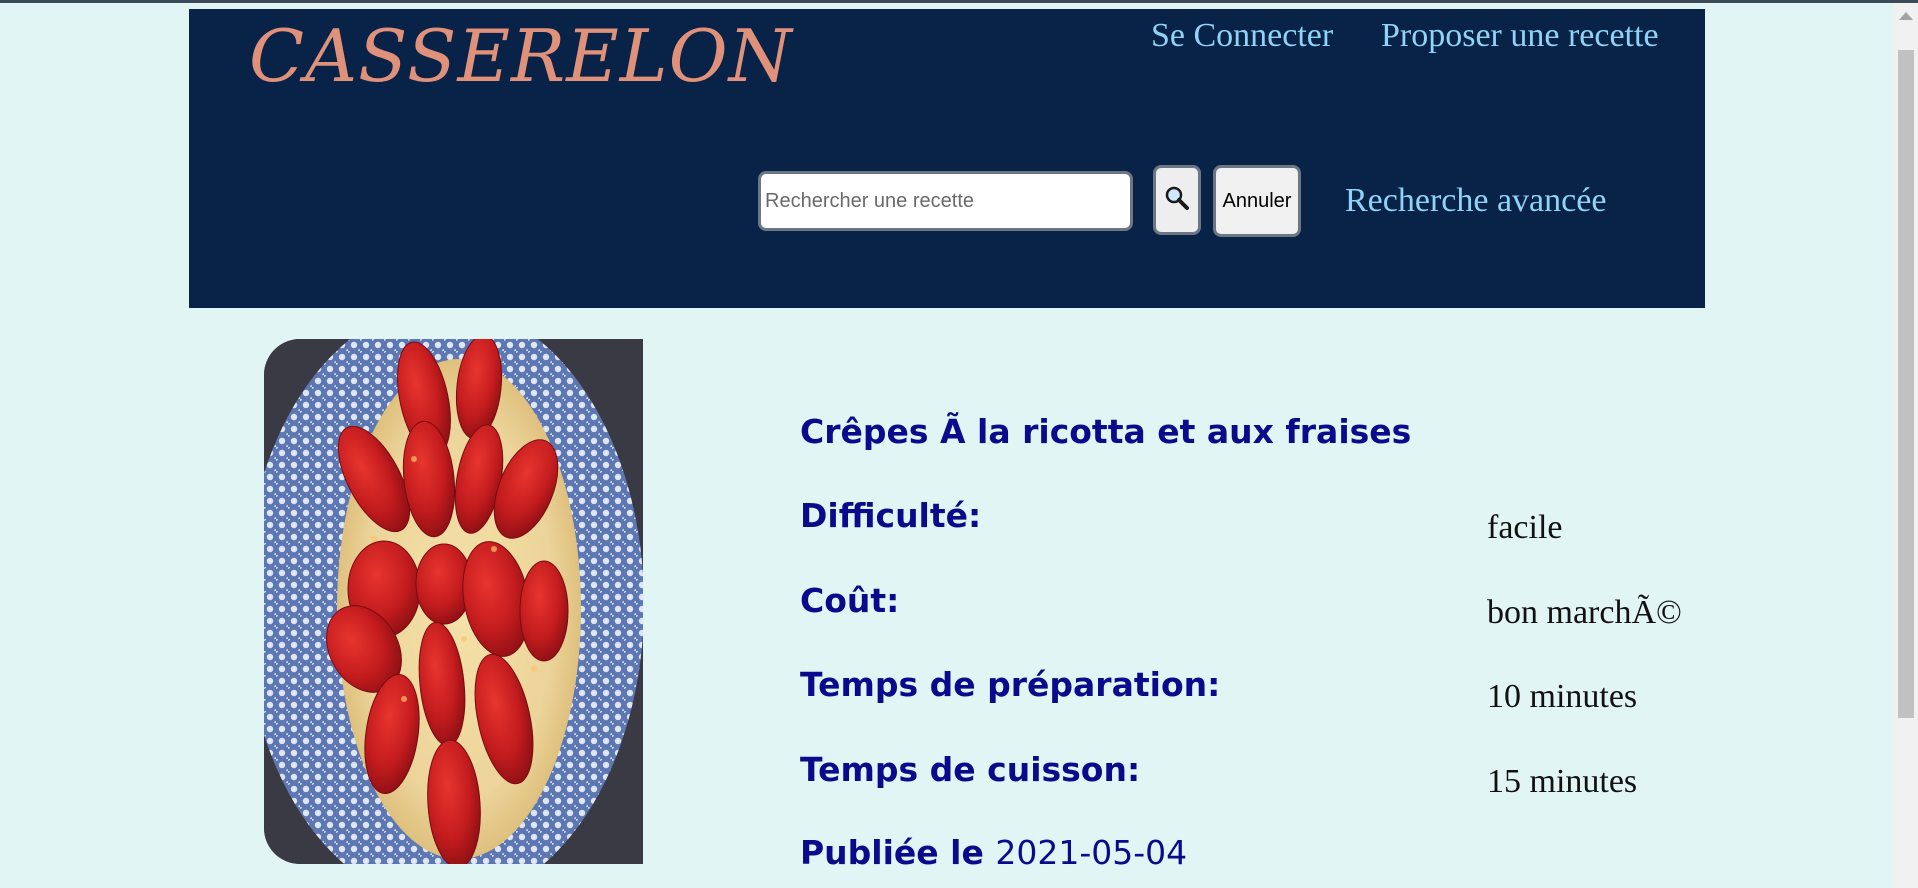  Describe the element at coordinates (1906, 384) in the screenshot. I see `scrollbar-thumb` at that location.